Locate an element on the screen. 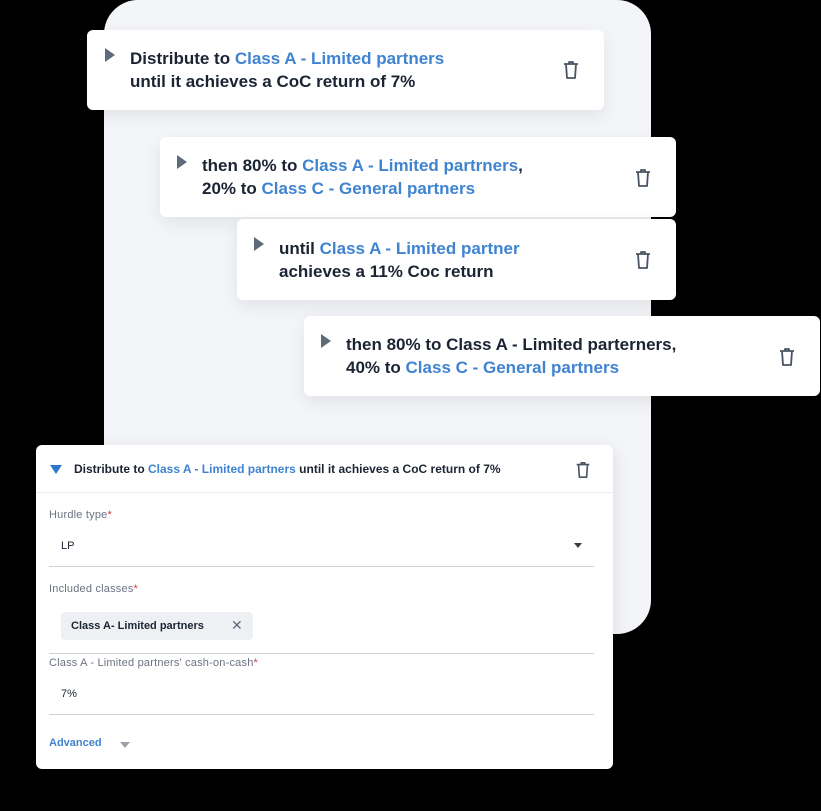  hurdle-type-label: Hurdle type* is located at coordinates (80, 515).